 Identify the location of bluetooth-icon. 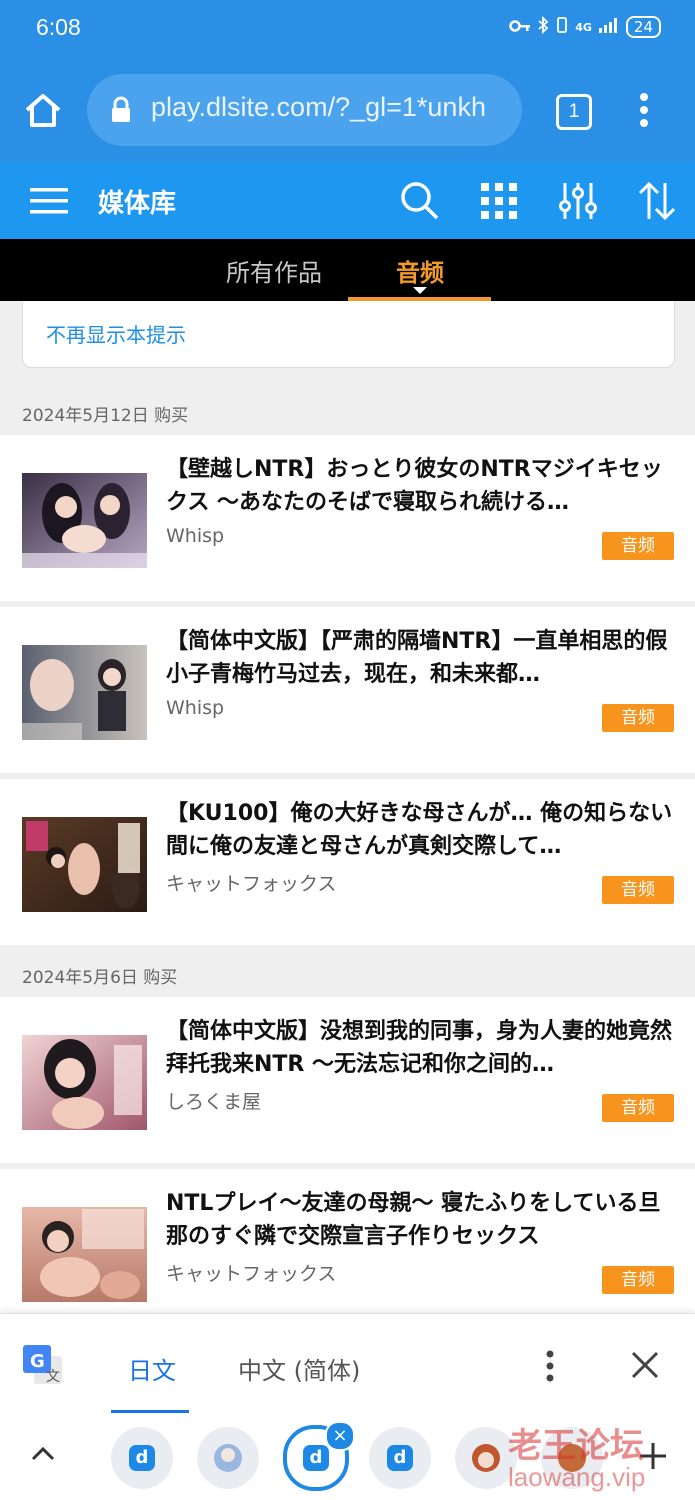
(543, 26).